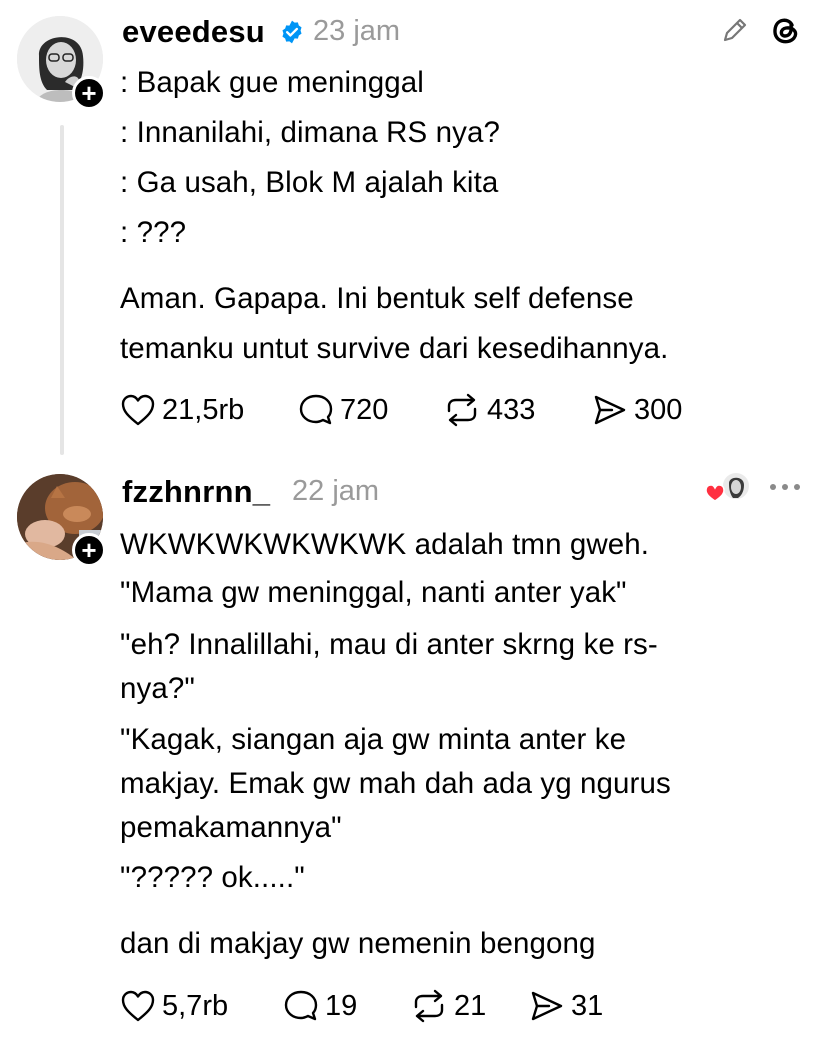  What do you see at coordinates (357, 31) in the screenshot?
I see `post-time: 23 jam` at bounding box center [357, 31].